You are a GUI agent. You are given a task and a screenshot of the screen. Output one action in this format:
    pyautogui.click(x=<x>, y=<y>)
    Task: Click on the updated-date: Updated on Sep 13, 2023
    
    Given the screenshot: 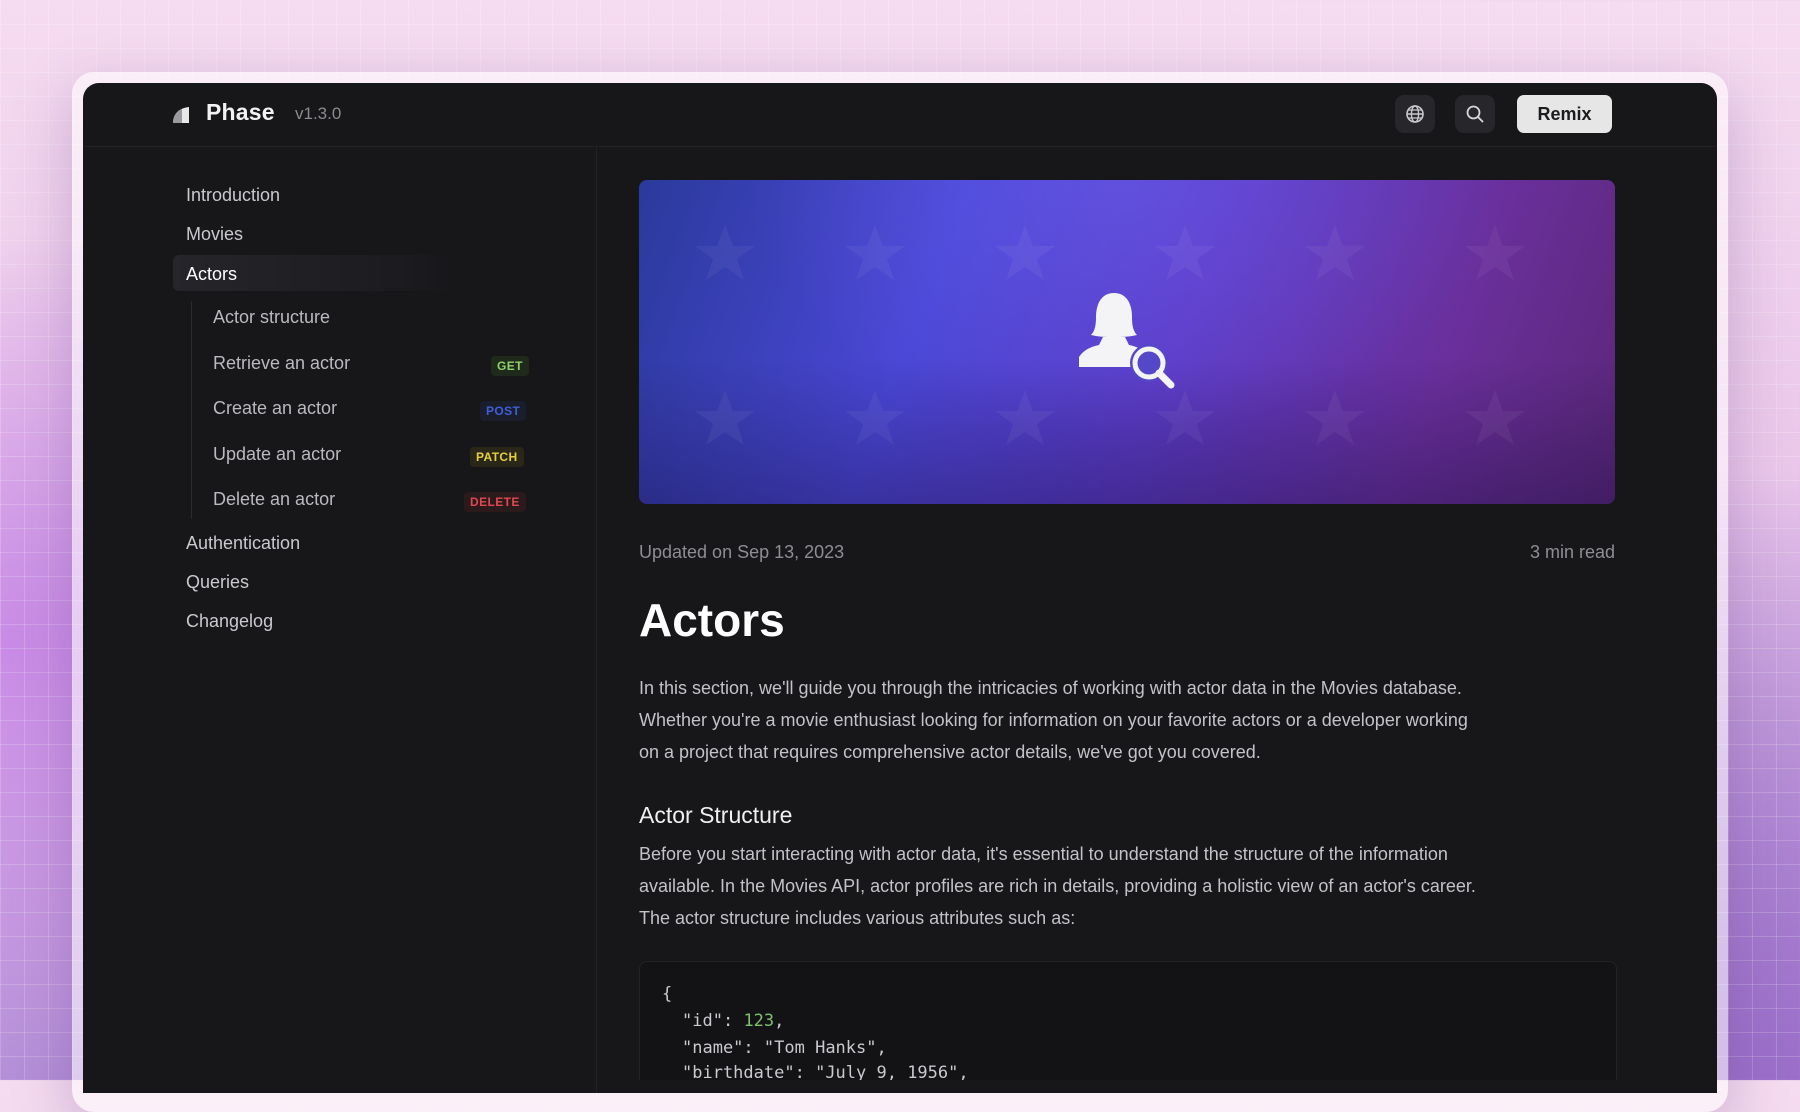 What is the action you would take?
    pyautogui.click(x=742, y=552)
    